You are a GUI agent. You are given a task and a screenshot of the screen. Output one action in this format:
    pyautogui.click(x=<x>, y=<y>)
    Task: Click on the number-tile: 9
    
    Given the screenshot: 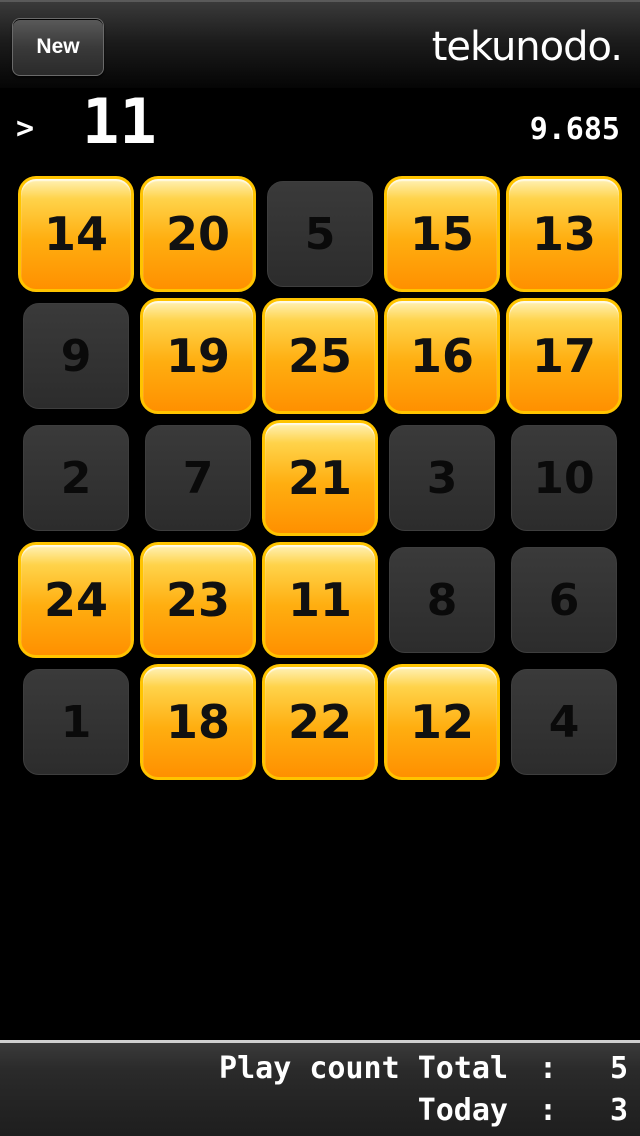 What is the action you would take?
    pyautogui.click(x=76, y=356)
    